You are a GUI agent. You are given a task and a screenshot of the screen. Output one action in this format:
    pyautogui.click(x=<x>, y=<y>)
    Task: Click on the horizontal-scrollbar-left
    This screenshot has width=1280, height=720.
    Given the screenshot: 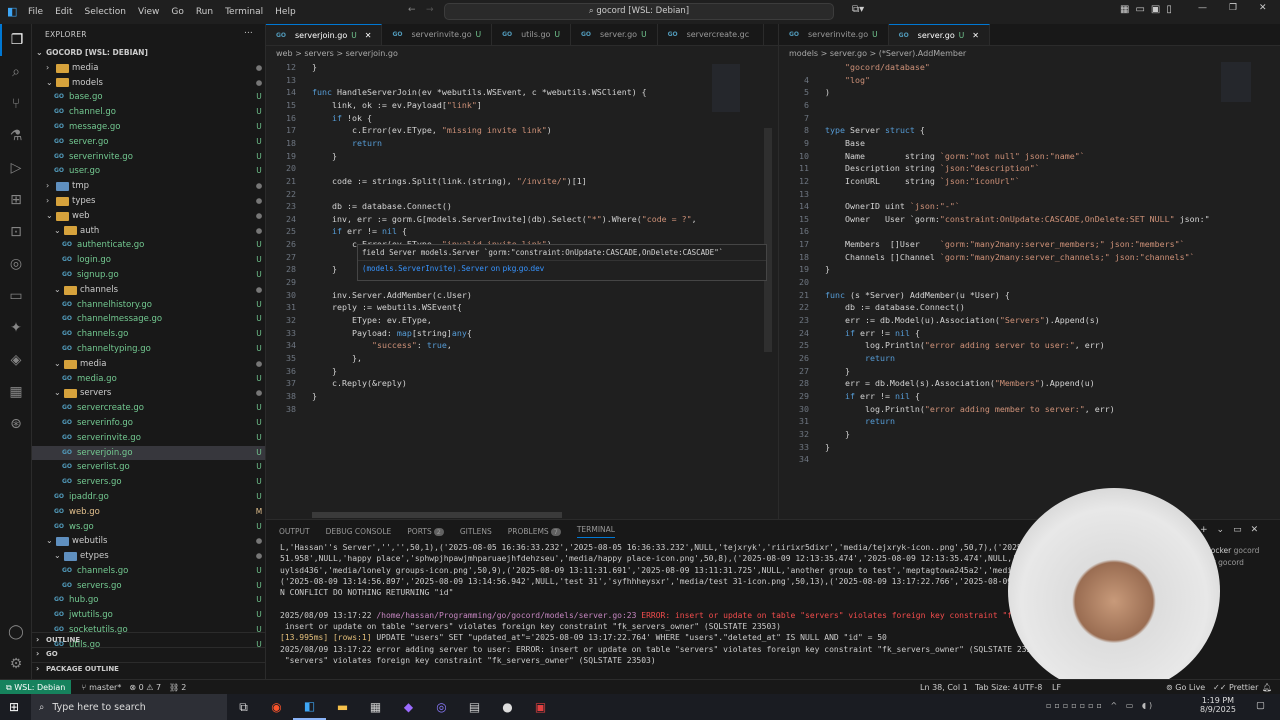 What is the action you would take?
    pyautogui.click(x=437, y=515)
    